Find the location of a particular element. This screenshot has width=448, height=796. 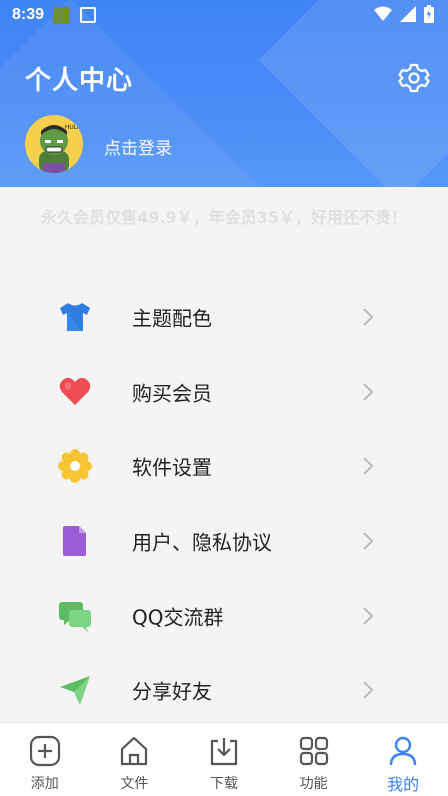

tshirt-icon is located at coordinates (75, 317).